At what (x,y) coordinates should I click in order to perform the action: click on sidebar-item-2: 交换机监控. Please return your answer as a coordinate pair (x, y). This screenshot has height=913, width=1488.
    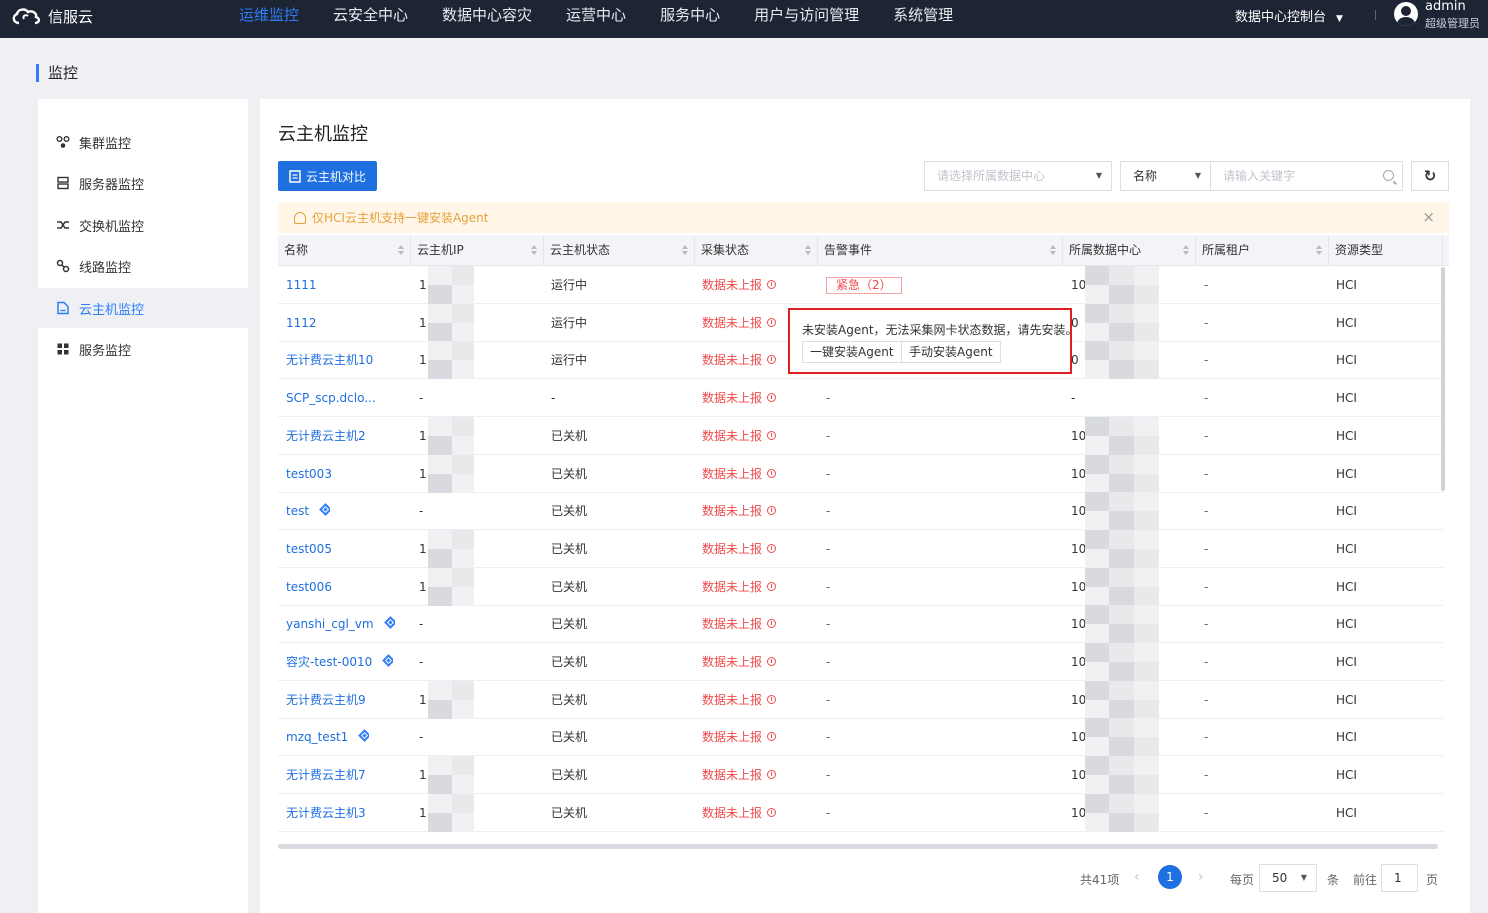
    Looking at the image, I should click on (143, 225).